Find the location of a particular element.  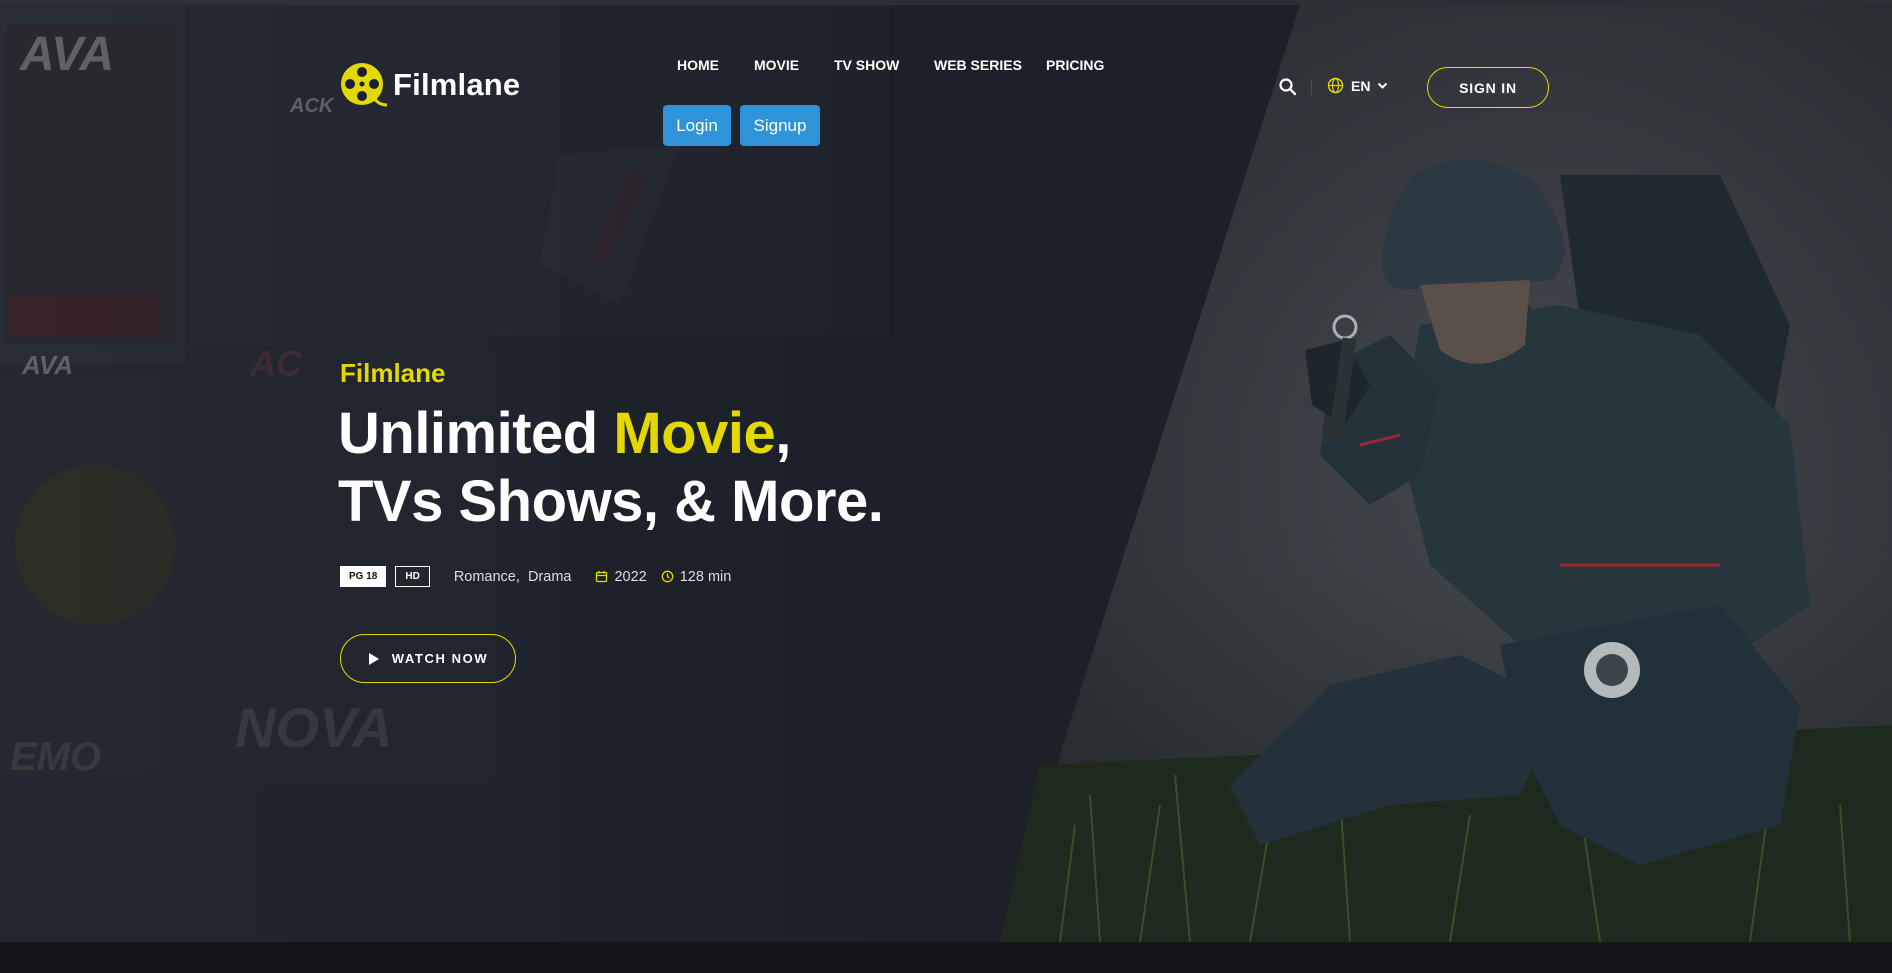

nav-item-web-series: WEB SERIES is located at coordinates (978, 65).